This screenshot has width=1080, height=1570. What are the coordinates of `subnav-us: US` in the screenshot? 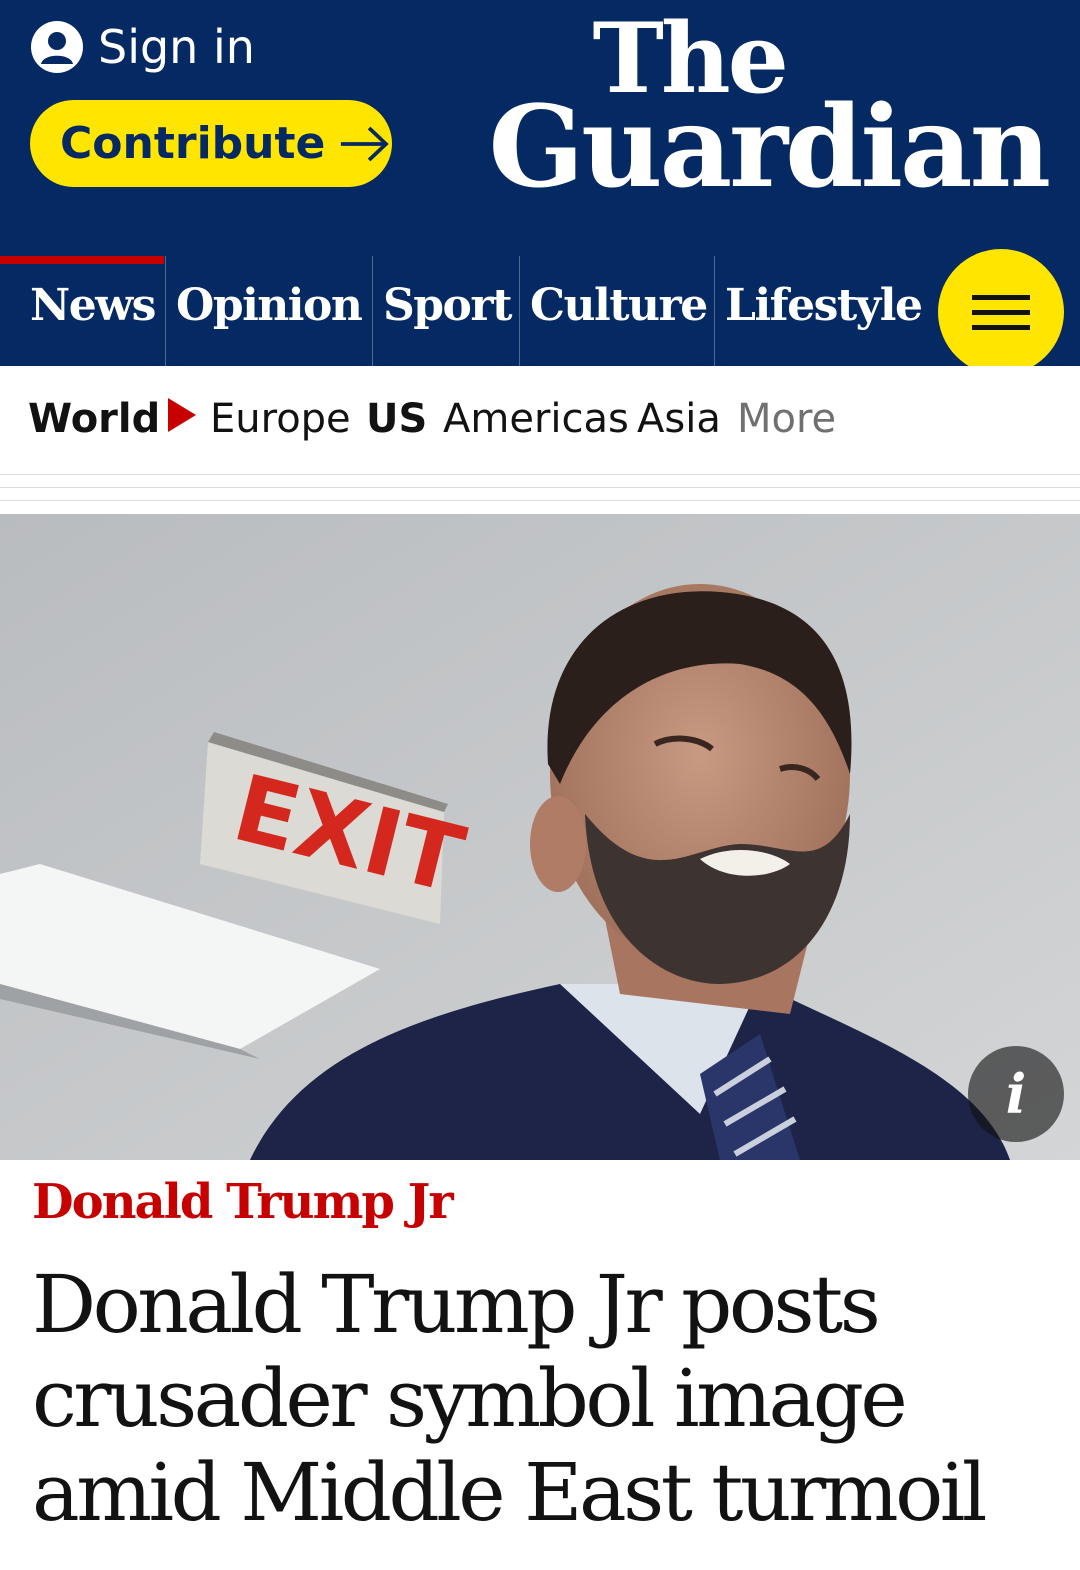 It's located at (396, 419).